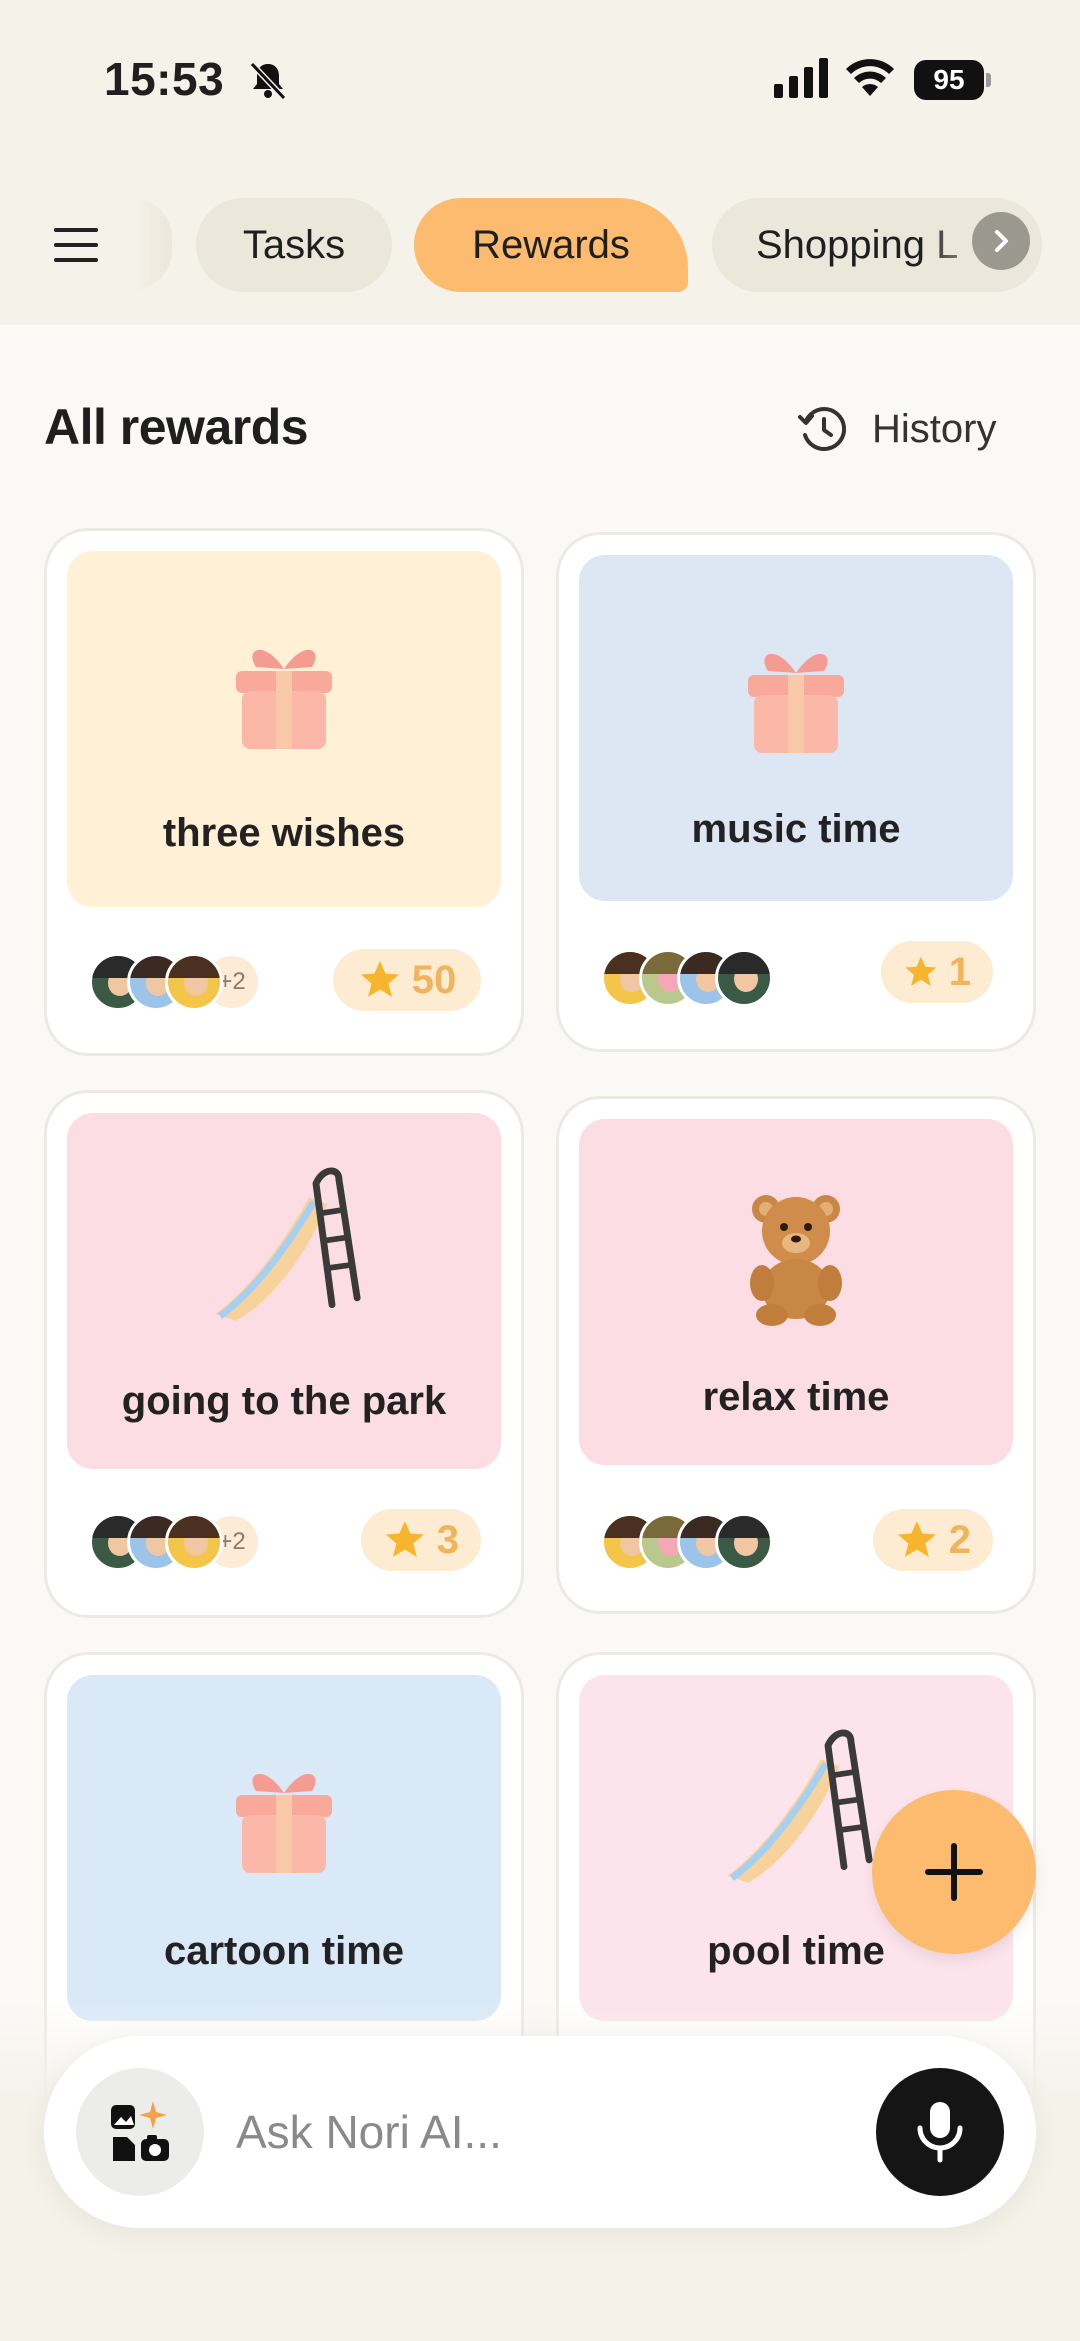 This screenshot has height=2341, width=1080. I want to click on microphone-icon, so click(940, 2132).